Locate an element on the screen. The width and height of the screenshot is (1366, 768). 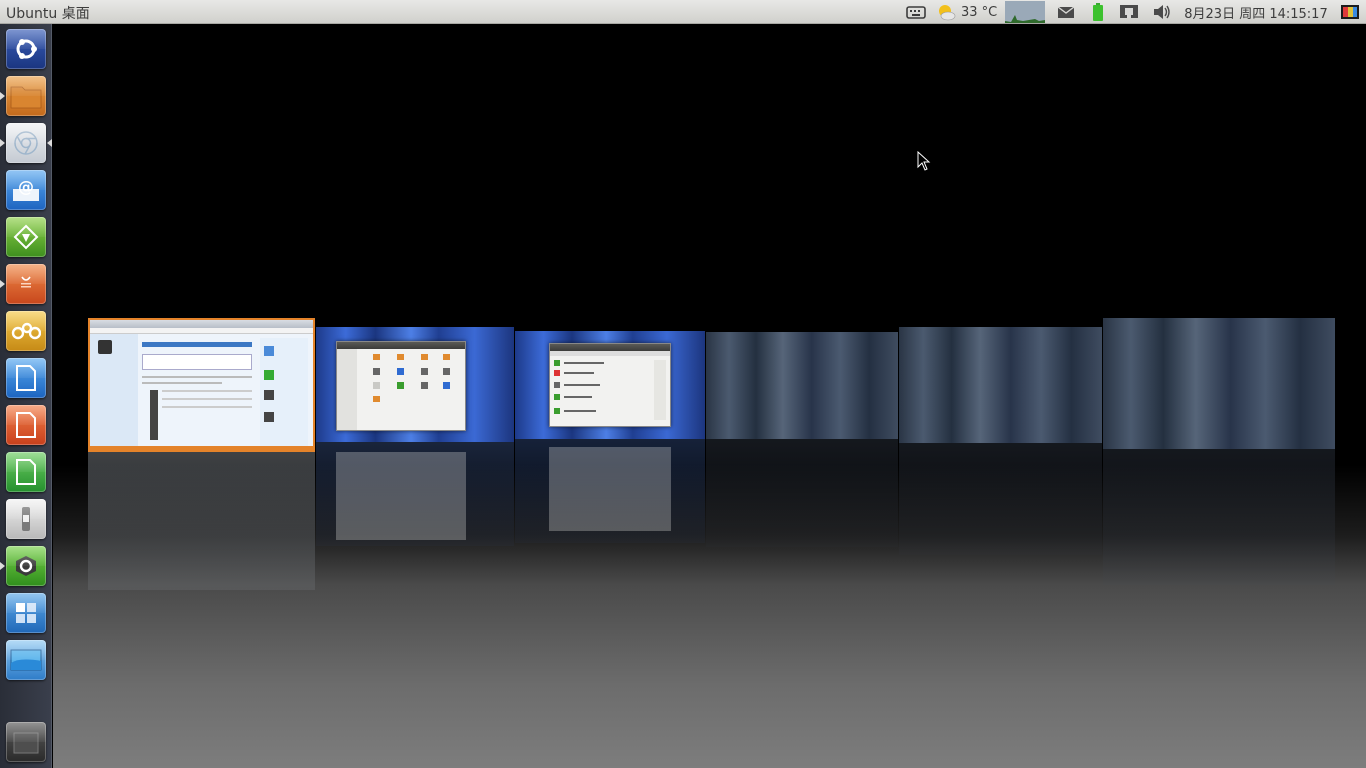
launcher-switch is located at coordinates (26, 519).